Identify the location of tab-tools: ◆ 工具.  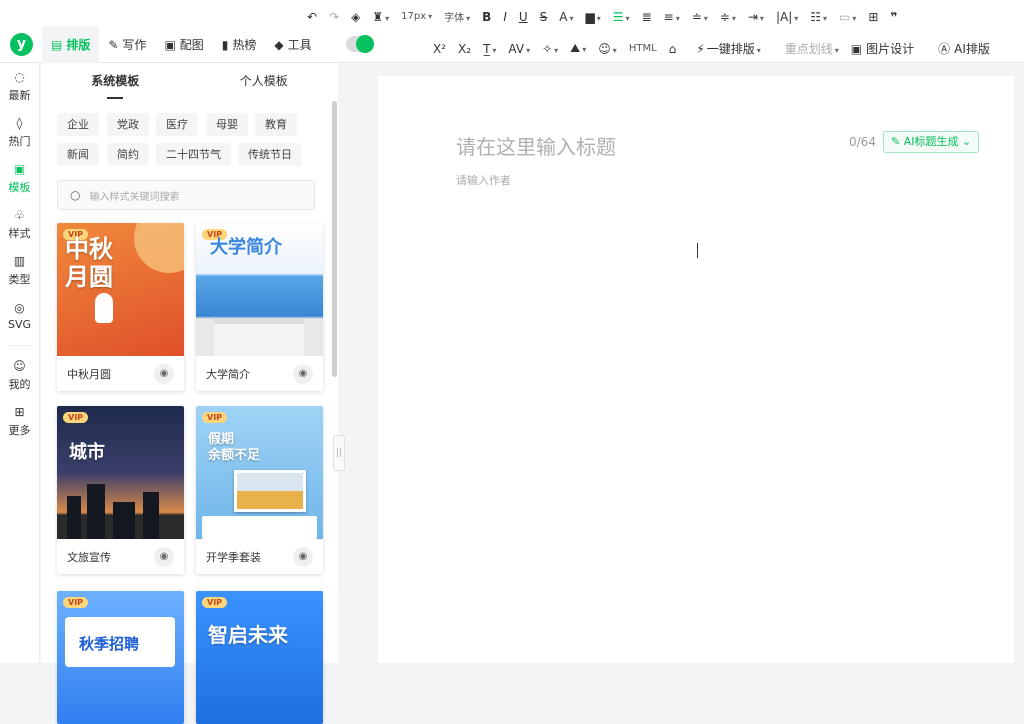
(292, 44).